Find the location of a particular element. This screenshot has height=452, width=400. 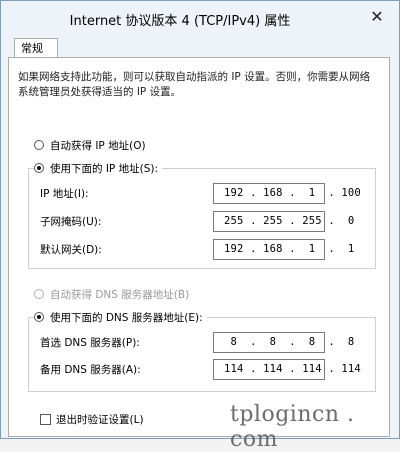

preferred-dns-label: 首选 DNS 服务器(P): is located at coordinates (90, 343).